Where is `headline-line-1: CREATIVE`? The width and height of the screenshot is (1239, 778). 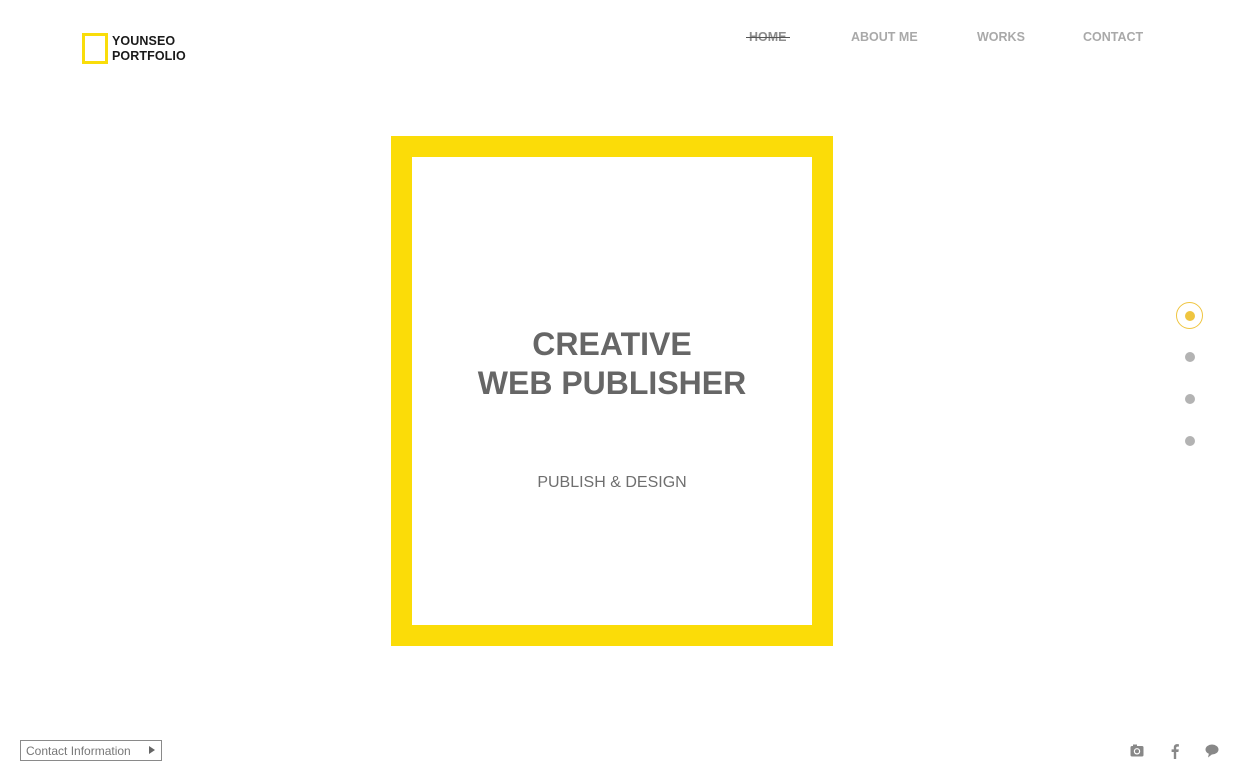
headline-line-1: CREATIVE is located at coordinates (612, 344).